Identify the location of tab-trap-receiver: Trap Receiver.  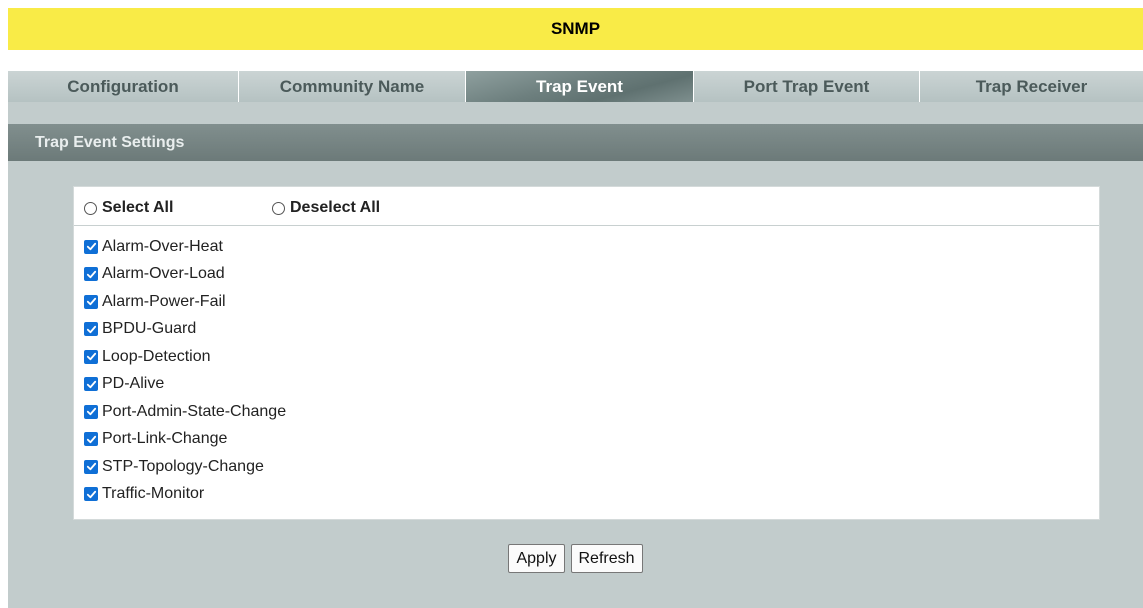
(1031, 86).